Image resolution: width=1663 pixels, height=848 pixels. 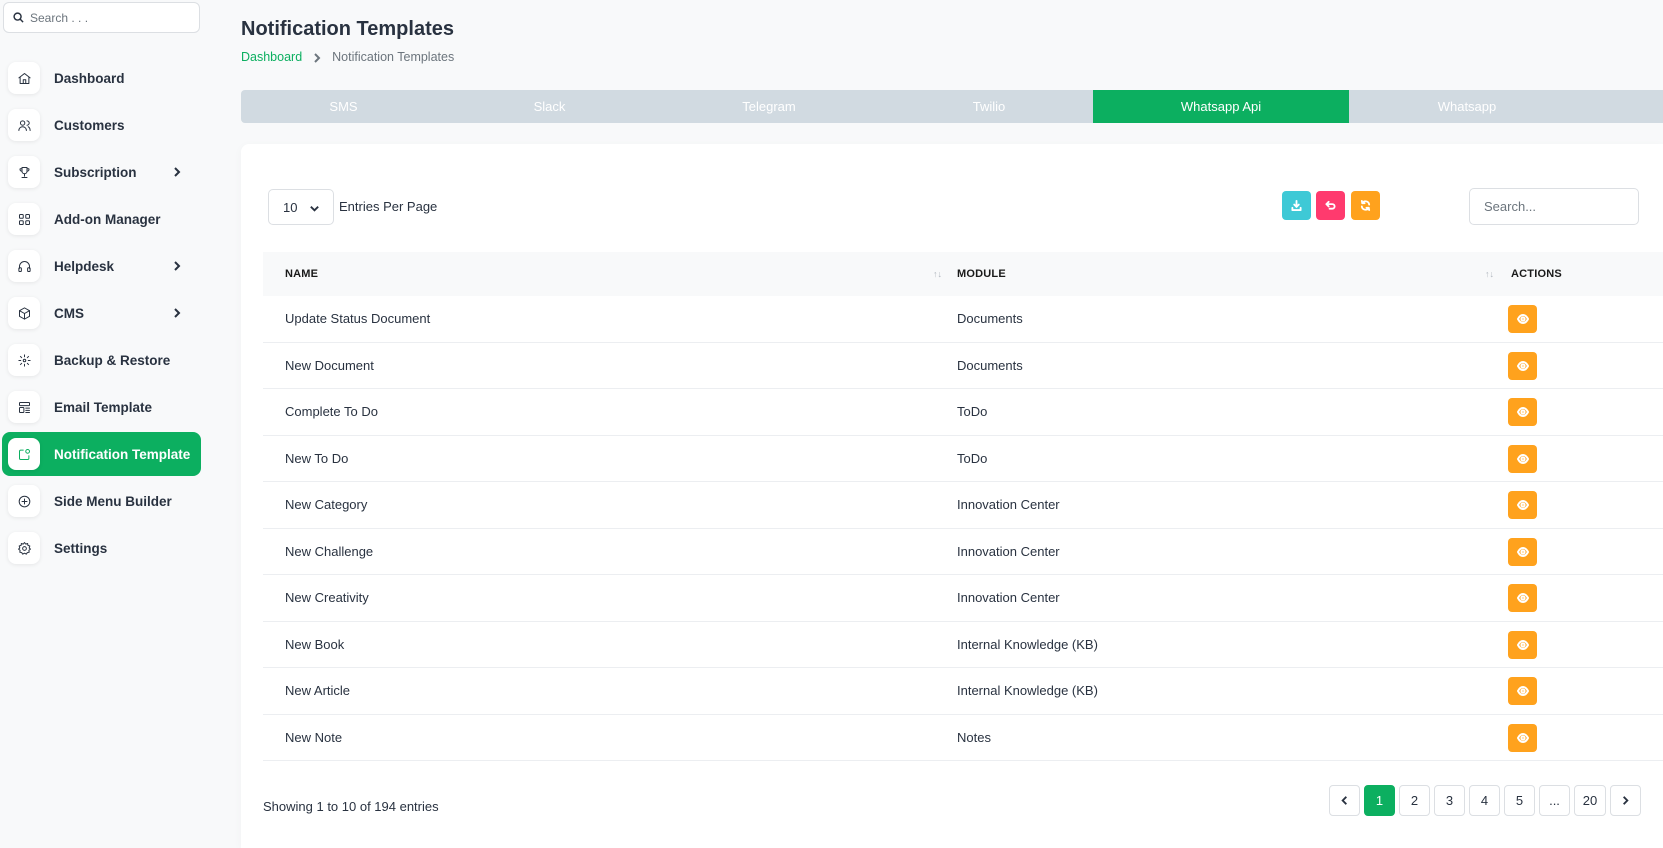 I want to click on sidebar-item-dashboard: Dashboard, so click(x=101, y=78).